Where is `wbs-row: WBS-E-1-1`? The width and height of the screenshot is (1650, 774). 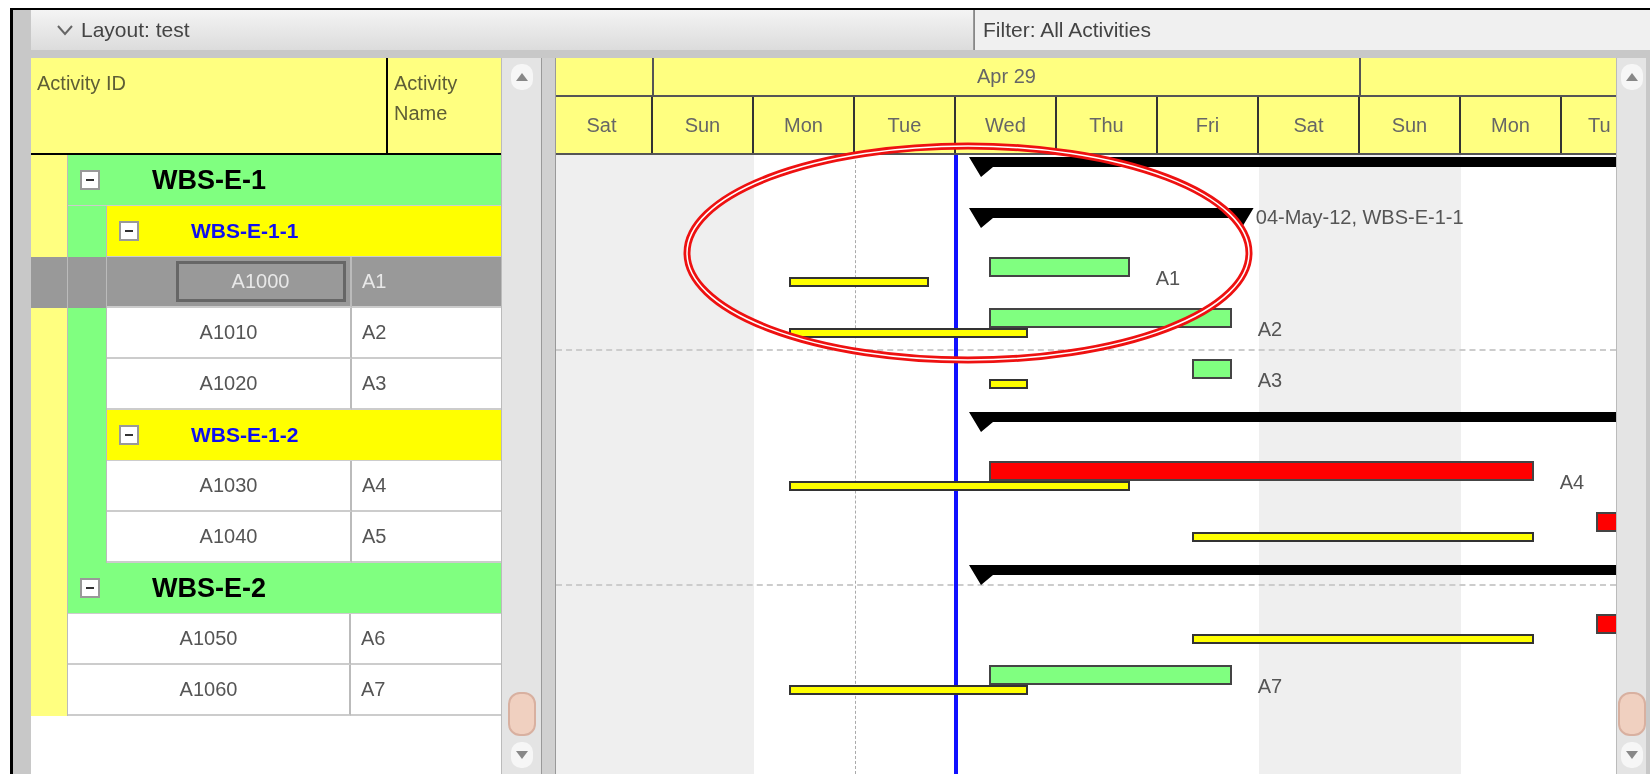
wbs-row: WBS-E-1-1 is located at coordinates (304, 231).